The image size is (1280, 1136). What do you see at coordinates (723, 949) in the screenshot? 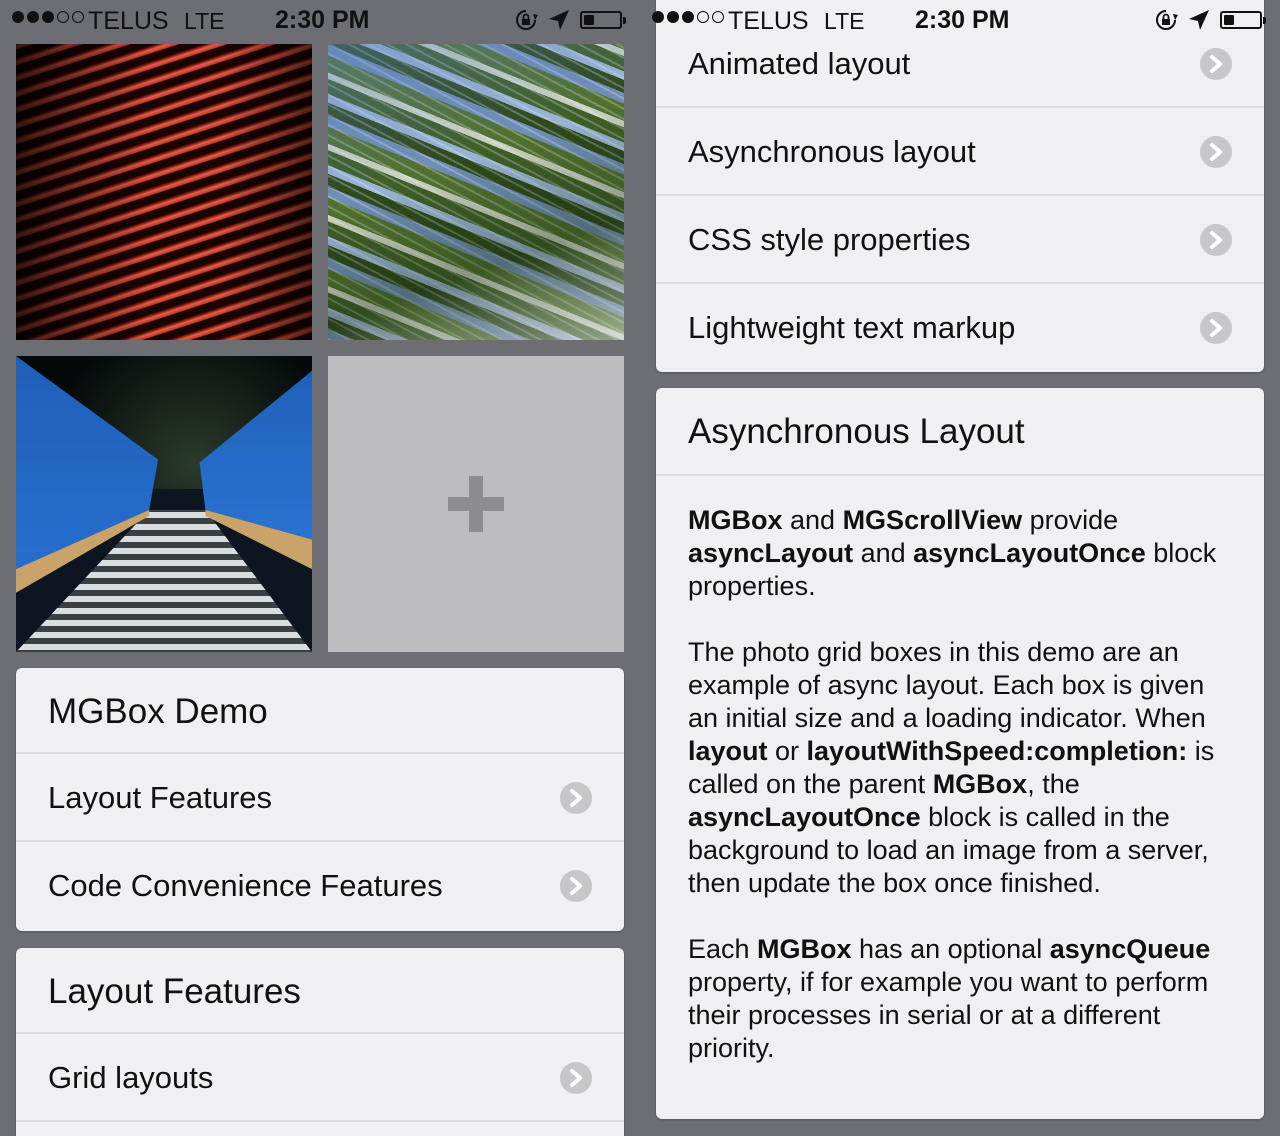
I see `text-run: Each` at bounding box center [723, 949].